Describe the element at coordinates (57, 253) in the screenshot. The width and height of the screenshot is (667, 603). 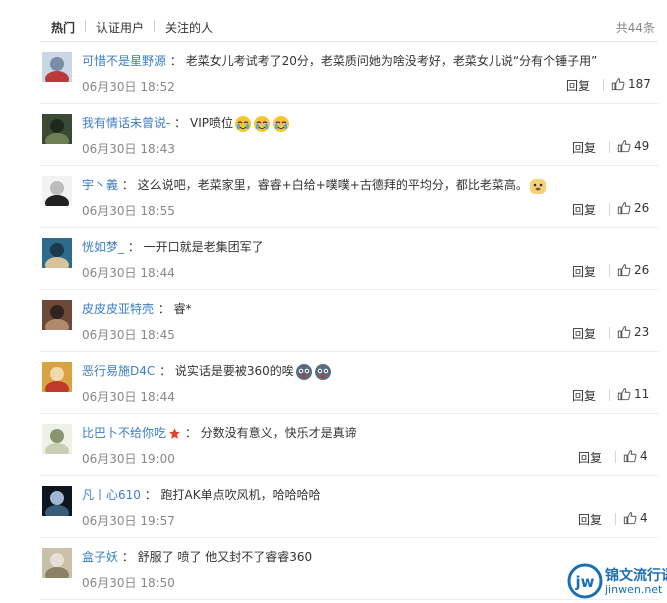
I see `anime-boy-avatar` at that location.